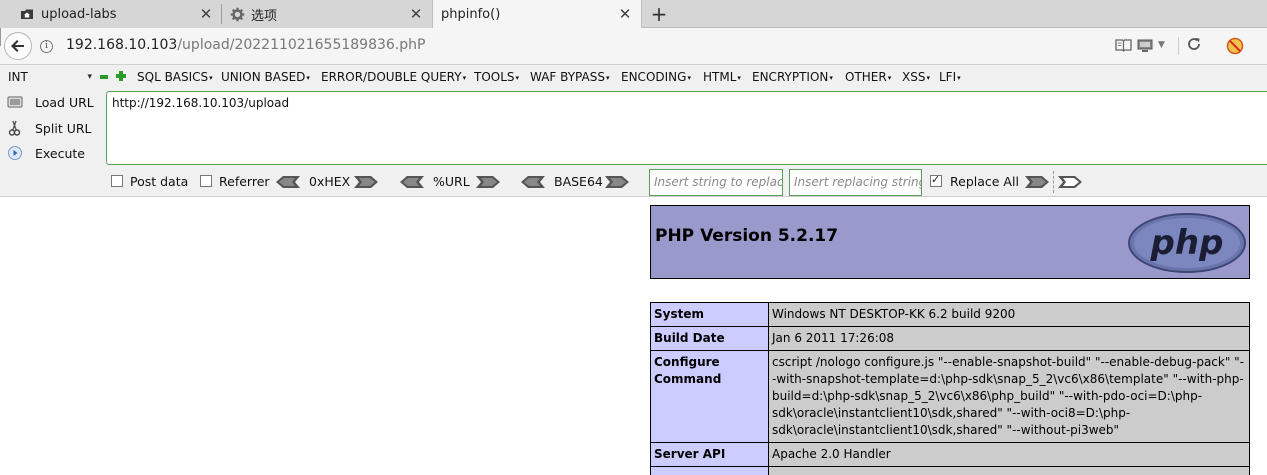  What do you see at coordinates (578, 181) in the screenshot?
I see `base64-label: BASE64` at bounding box center [578, 181].